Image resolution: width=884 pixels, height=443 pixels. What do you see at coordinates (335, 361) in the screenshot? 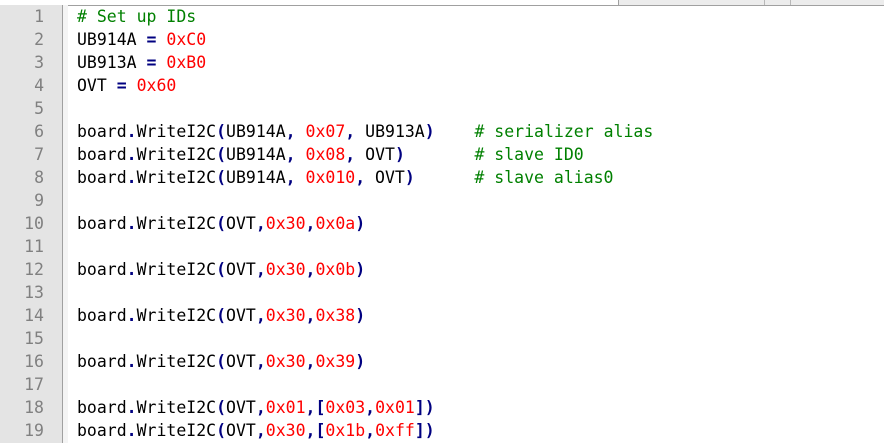
I see `number-literal: 0x39` at bounding box center [335, 361].